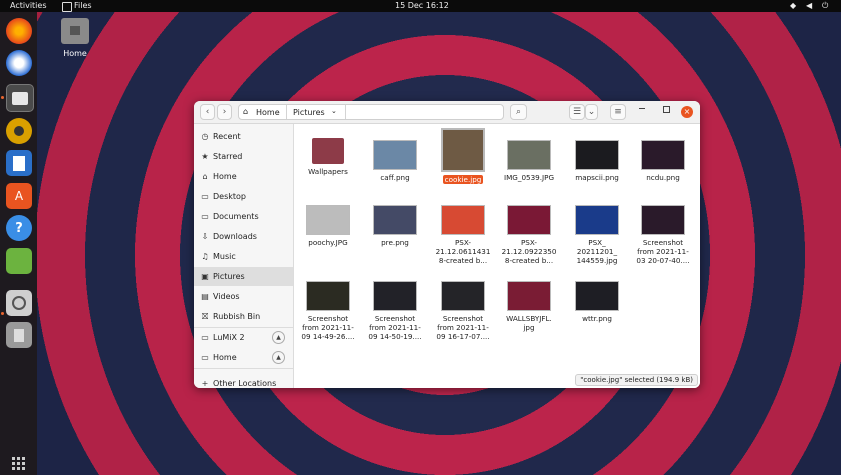 The width and height of the screenshot is (841, 475). Describe the element at coordinates (19, 196) in the screenshot. I see `software-icon: A` at that location.